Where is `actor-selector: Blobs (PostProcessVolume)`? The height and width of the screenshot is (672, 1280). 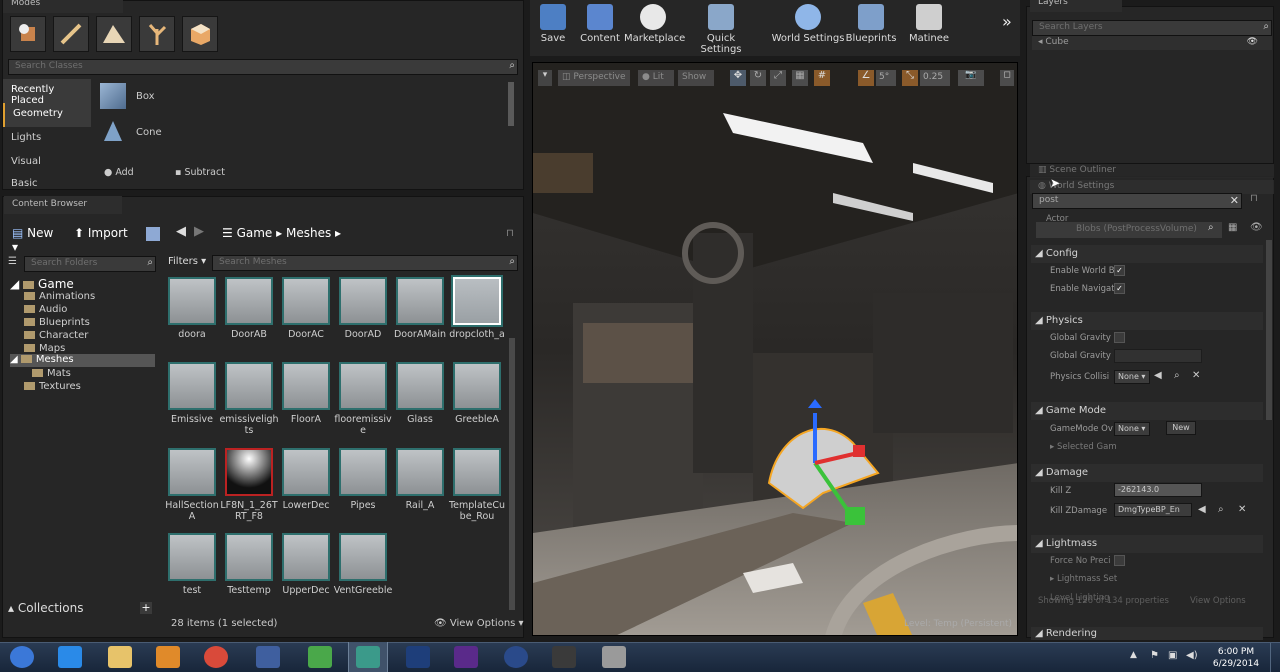
actor-selector: Blobs (PostProcessVolume) is located at coordinates (1129, 230).